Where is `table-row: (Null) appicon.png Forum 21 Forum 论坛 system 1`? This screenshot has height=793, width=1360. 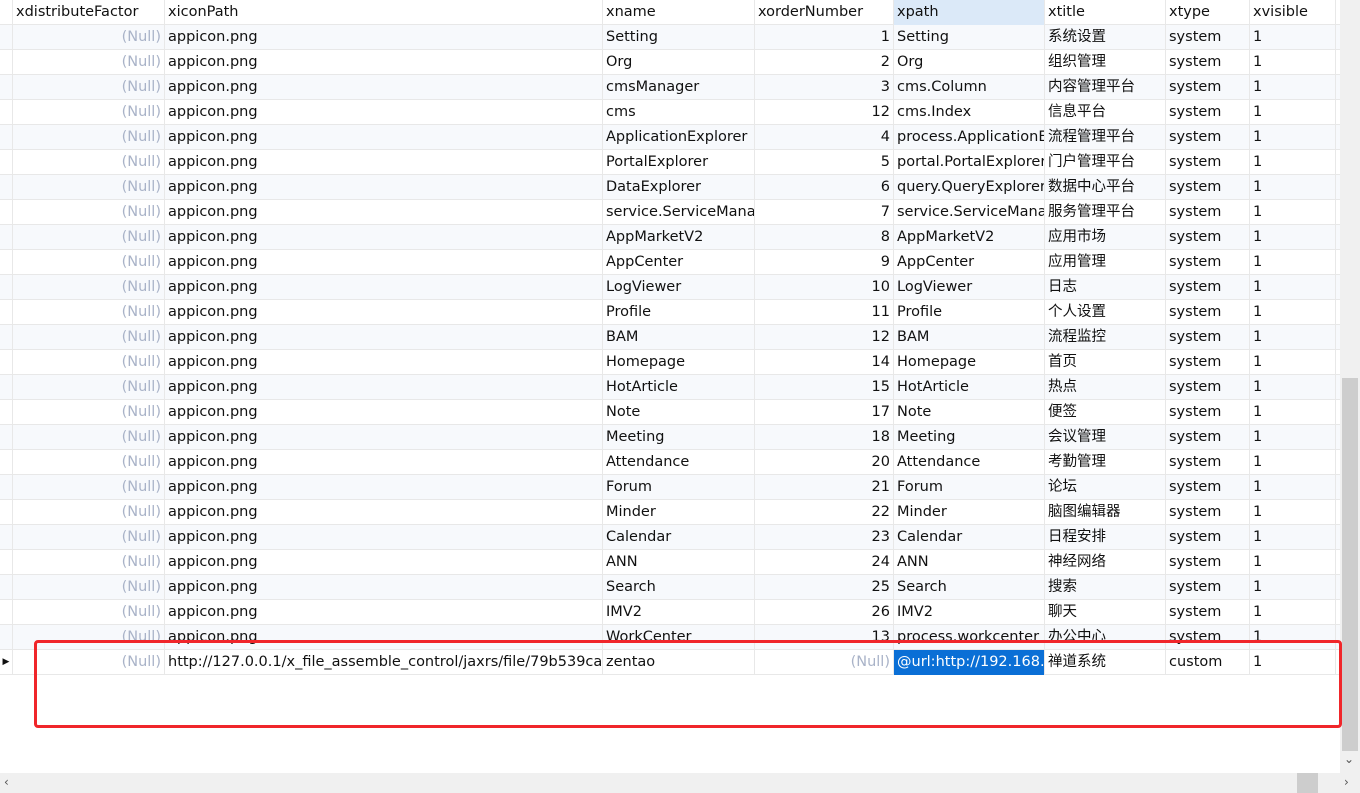
table-row: (Null) appicon.png Forum 21 Forum 论坛 system 1 is located at coordinates (670, 487).